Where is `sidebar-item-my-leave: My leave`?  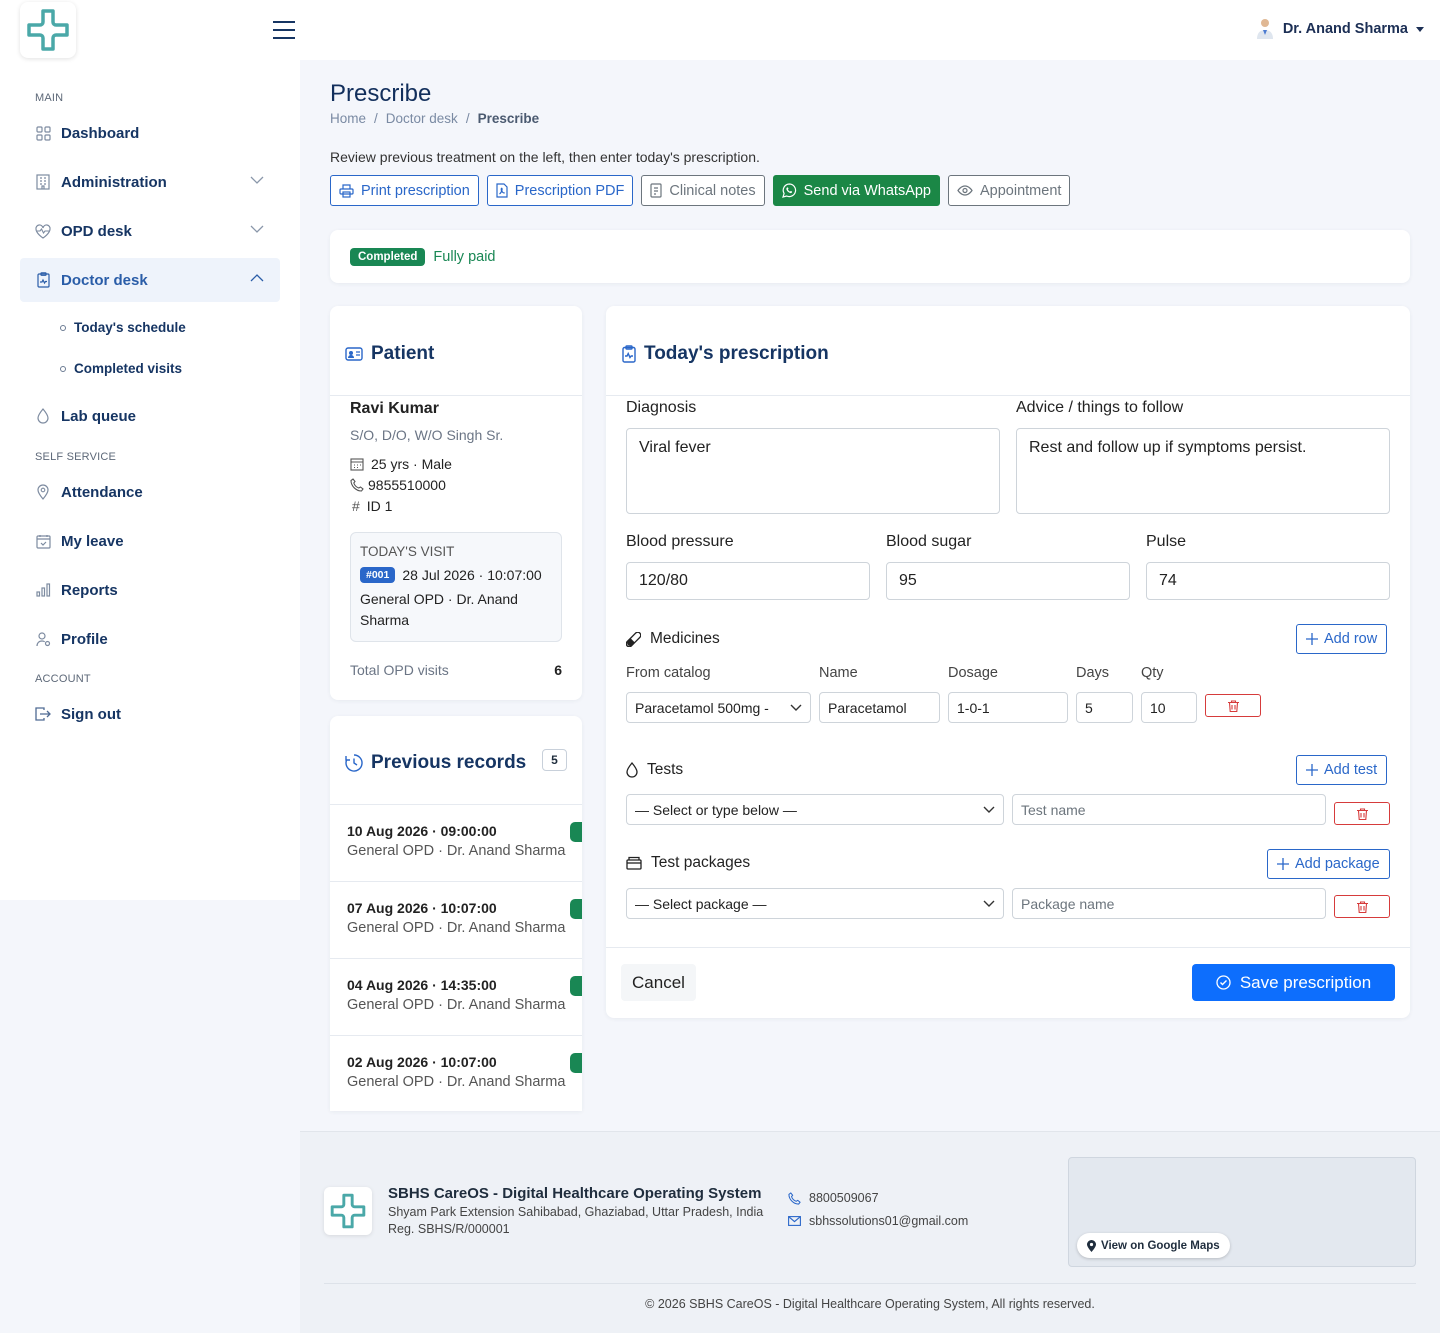 sidebar-item-my-leave: My leave is located at coordinates (150, 541).